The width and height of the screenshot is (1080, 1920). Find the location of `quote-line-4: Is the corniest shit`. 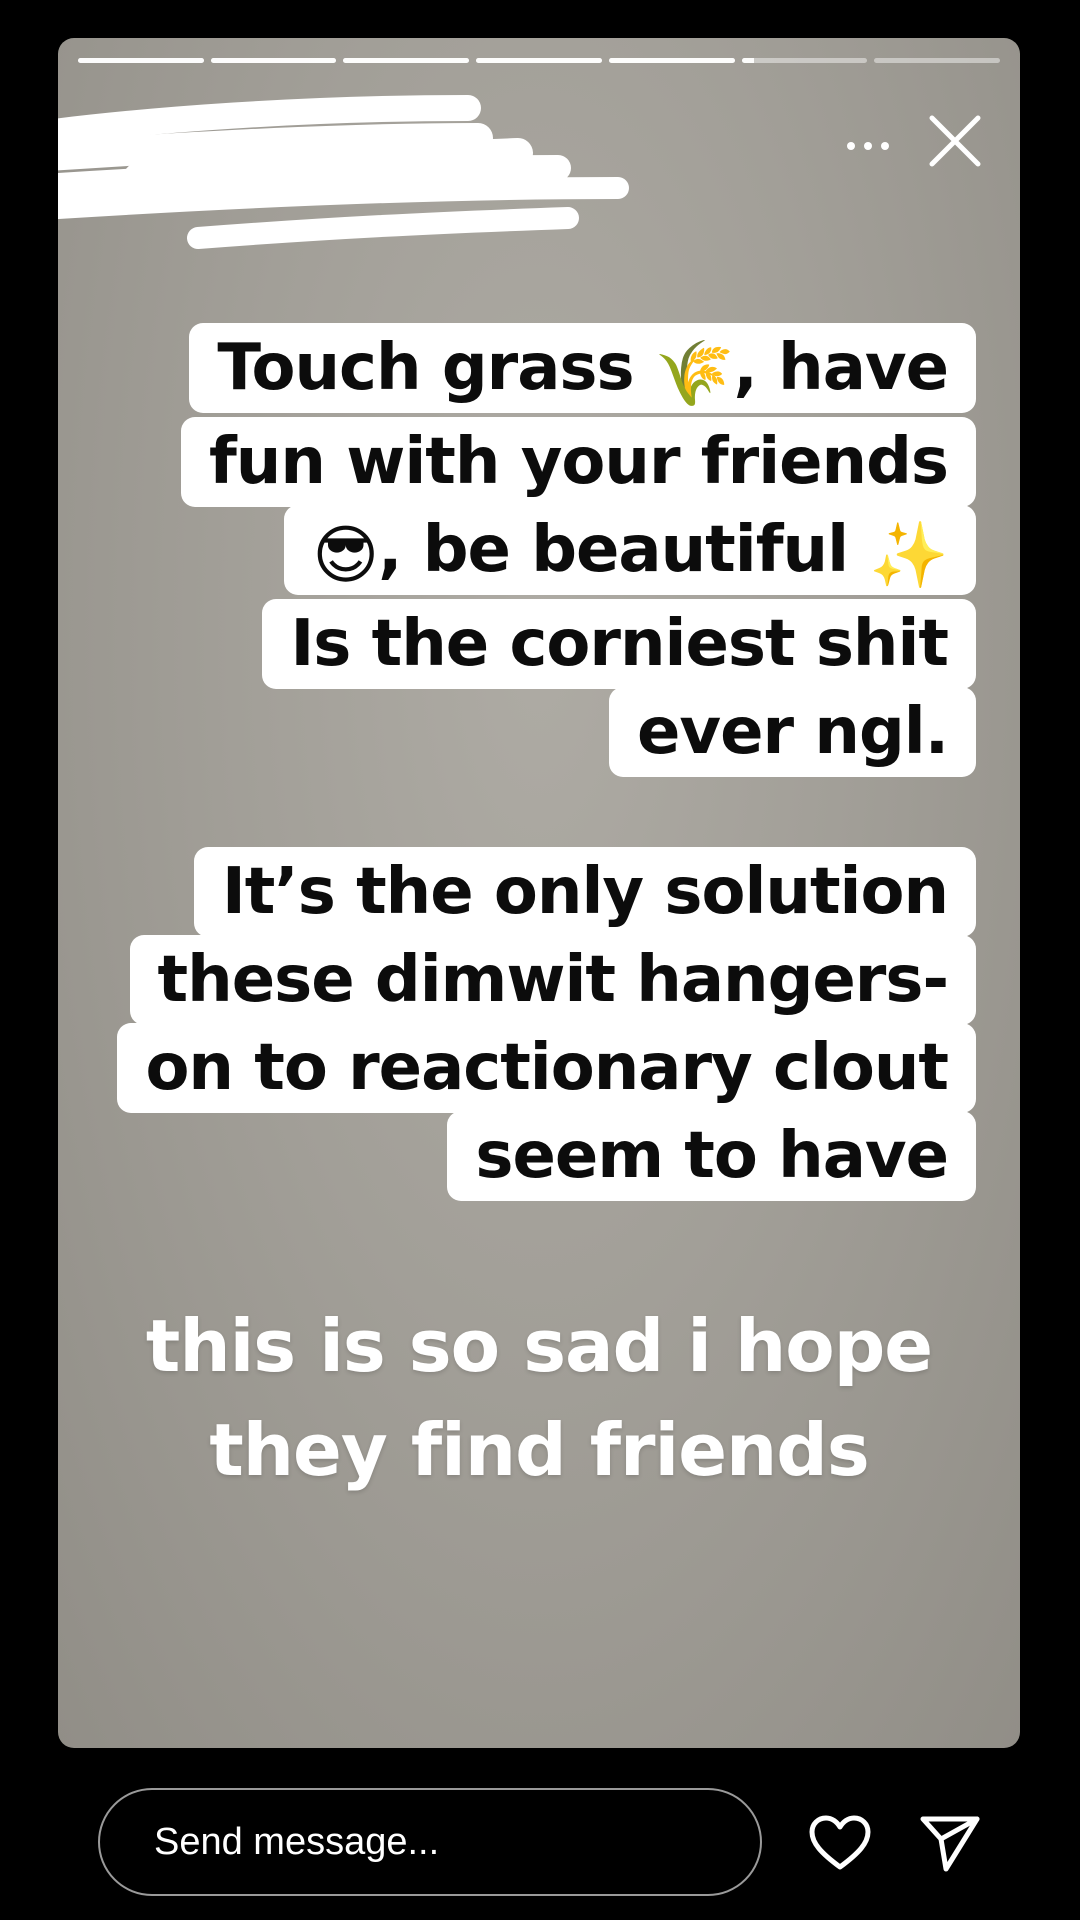

quote-line-4: Is the corniest shit is located at coordinates (578, 644).